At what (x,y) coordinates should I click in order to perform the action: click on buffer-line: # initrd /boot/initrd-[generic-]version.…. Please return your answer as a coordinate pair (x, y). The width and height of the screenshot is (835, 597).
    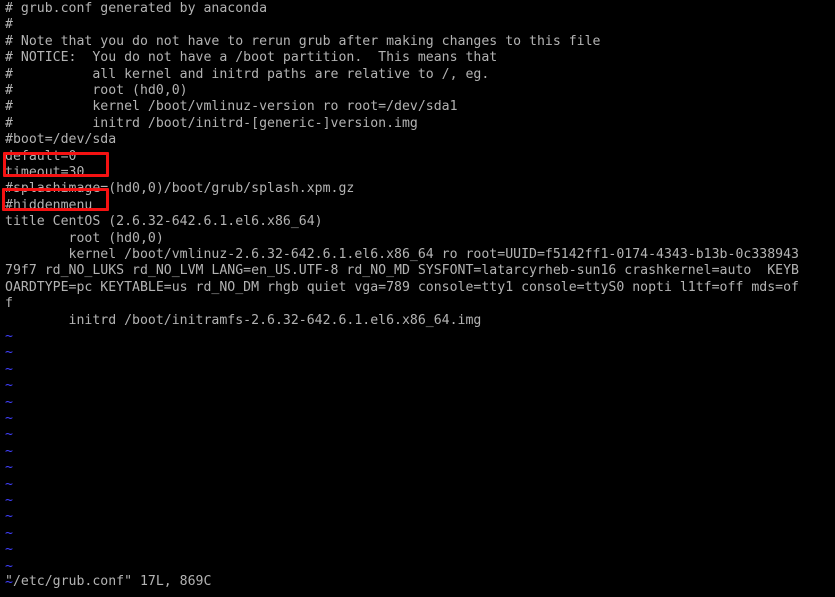
    Looking at the image, I should click on (211, 123).